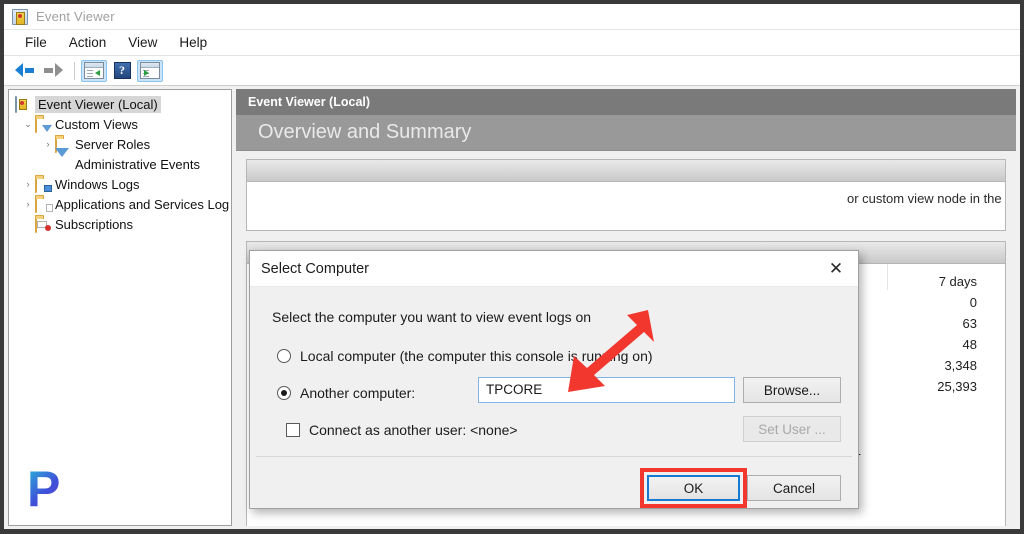  What do you see at coordinates (284, 356) in the screenshot?
I see `radio-local-computer-indicator` at bounding box center [284, 356].